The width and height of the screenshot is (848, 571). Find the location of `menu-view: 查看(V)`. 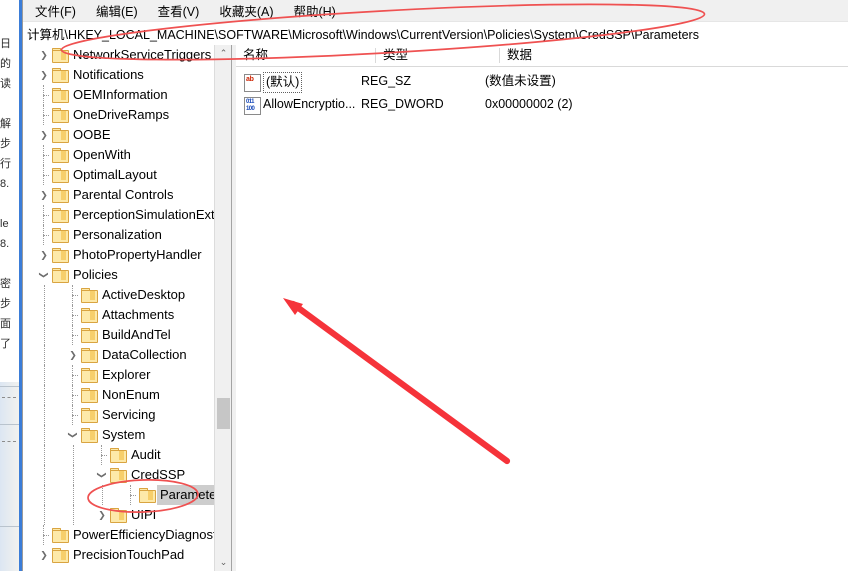

menu-view: 查看(V) is located at coordinates (179, 11).